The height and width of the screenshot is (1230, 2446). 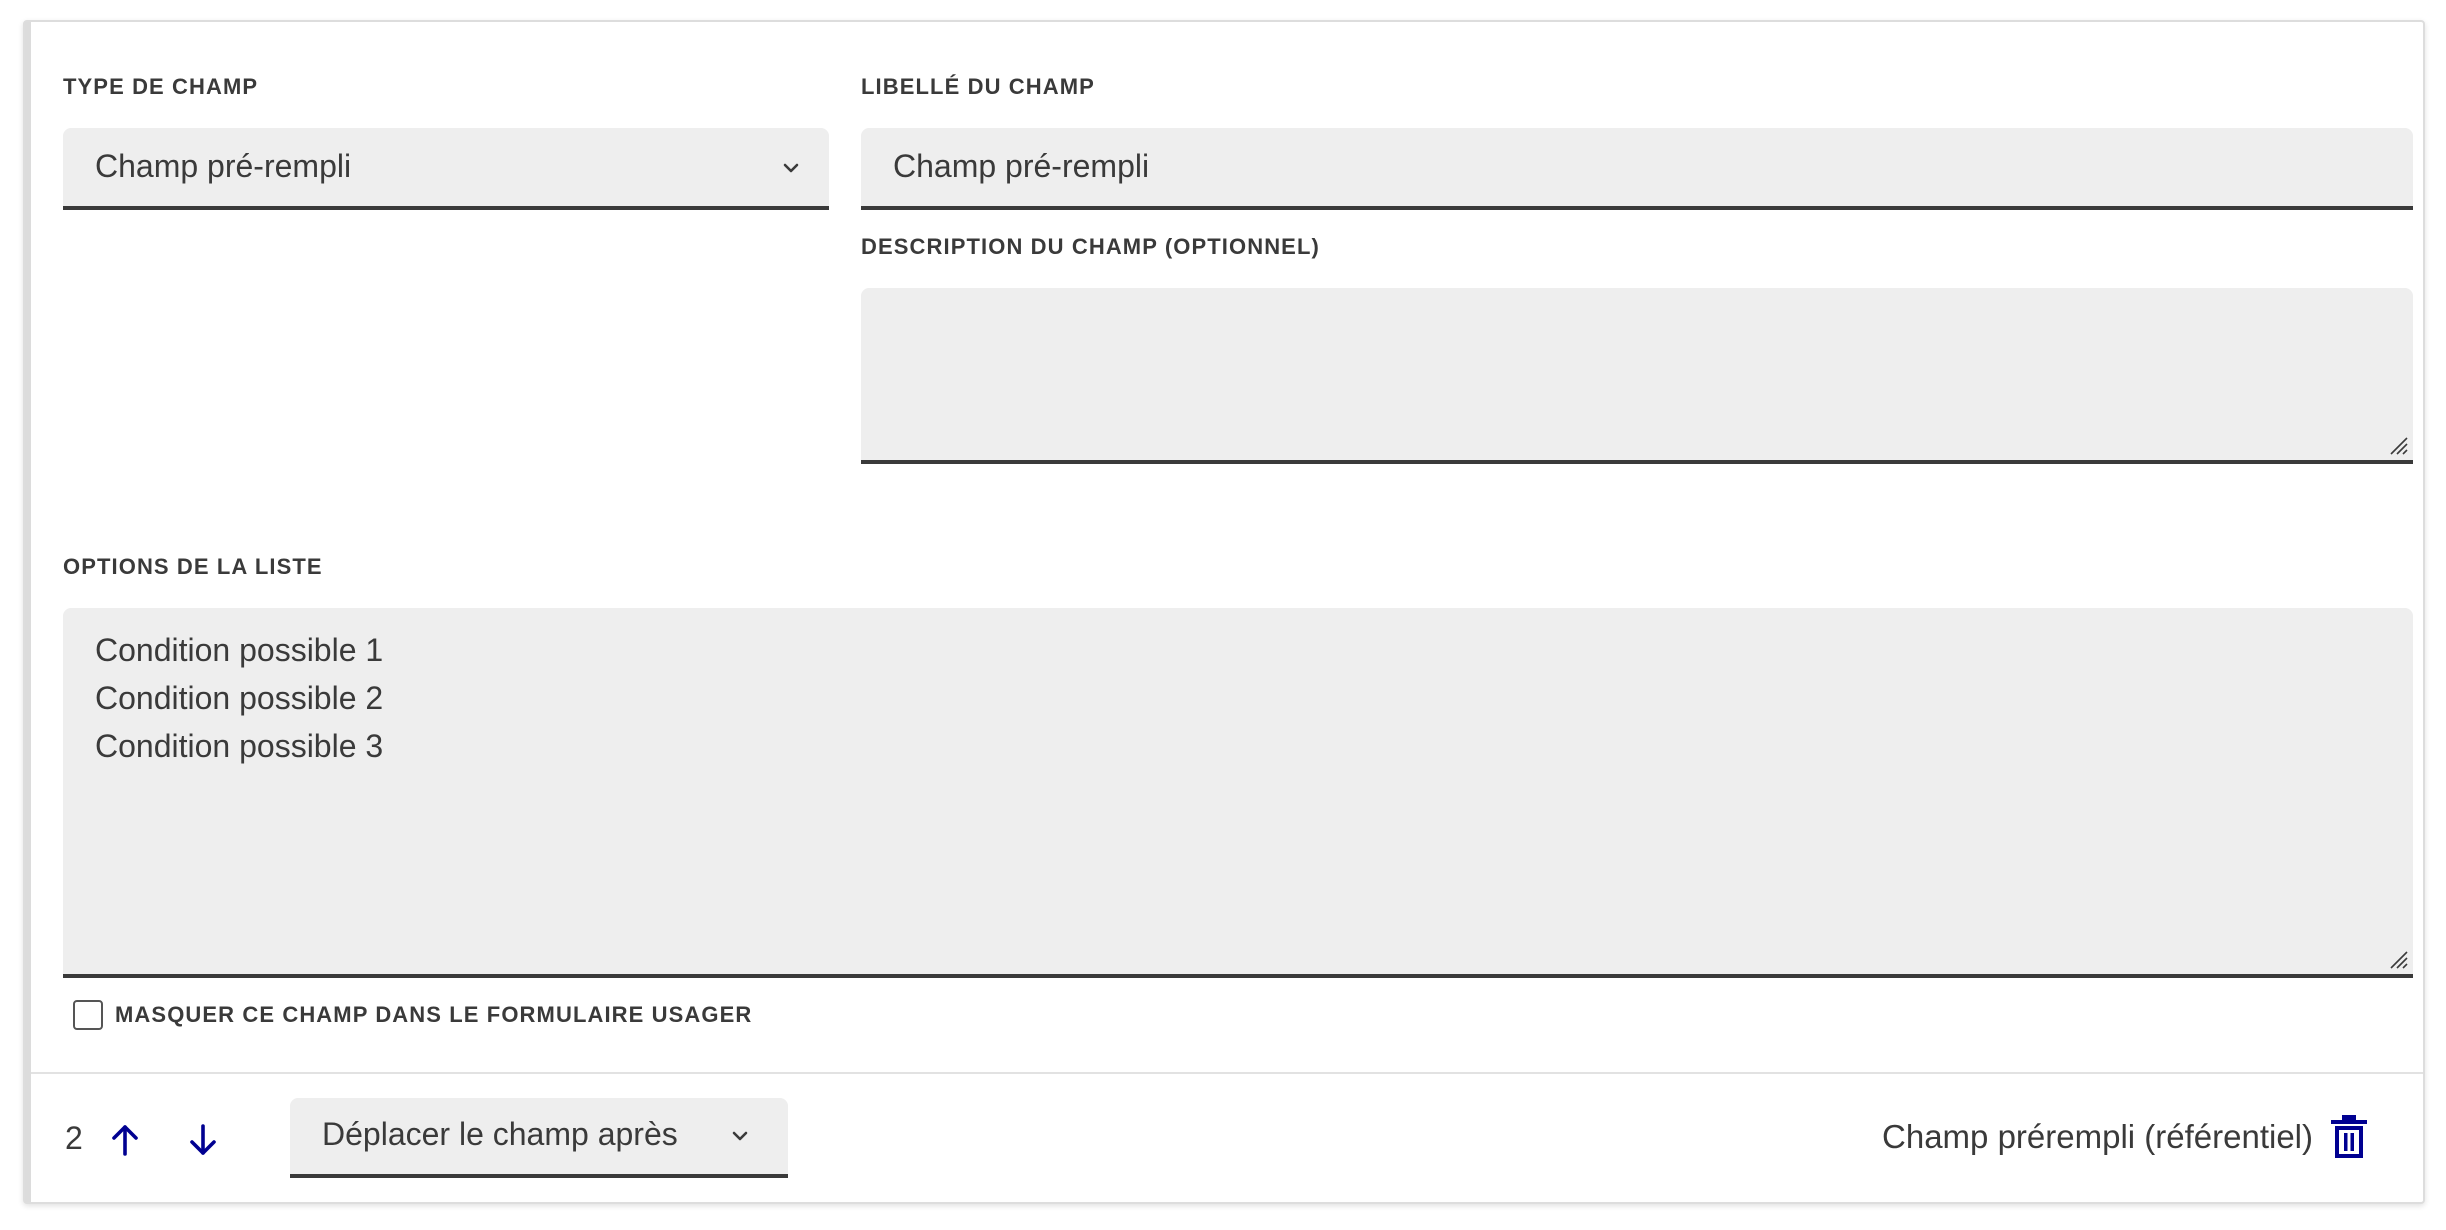 What do you see at coordinates (1637, 169) in the screenshot?
I see `field-label-input: Champ pré-rempli` at bounding box center [1637, 169].